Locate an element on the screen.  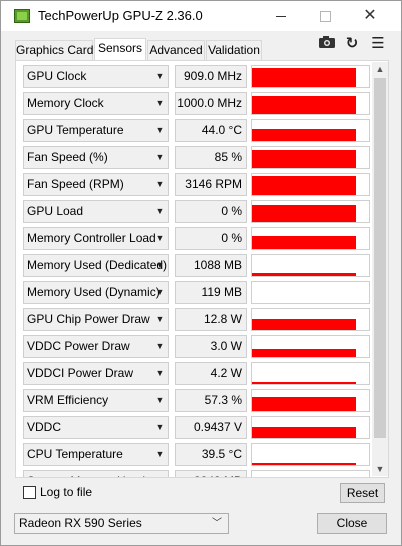
camera-icon is located at coordinates (327, 44).